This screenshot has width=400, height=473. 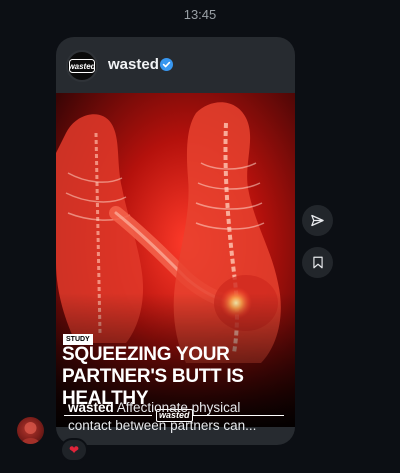 I want to click on share-button, so click(x=317, y=220).